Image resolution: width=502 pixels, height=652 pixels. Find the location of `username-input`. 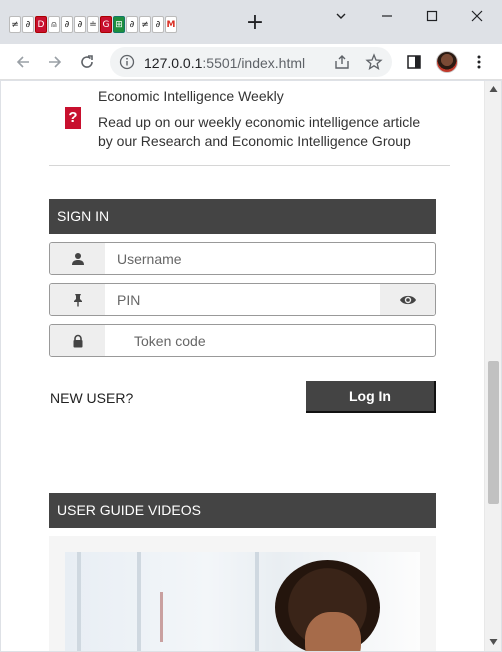

username-input is located at coordinates (272, 258).